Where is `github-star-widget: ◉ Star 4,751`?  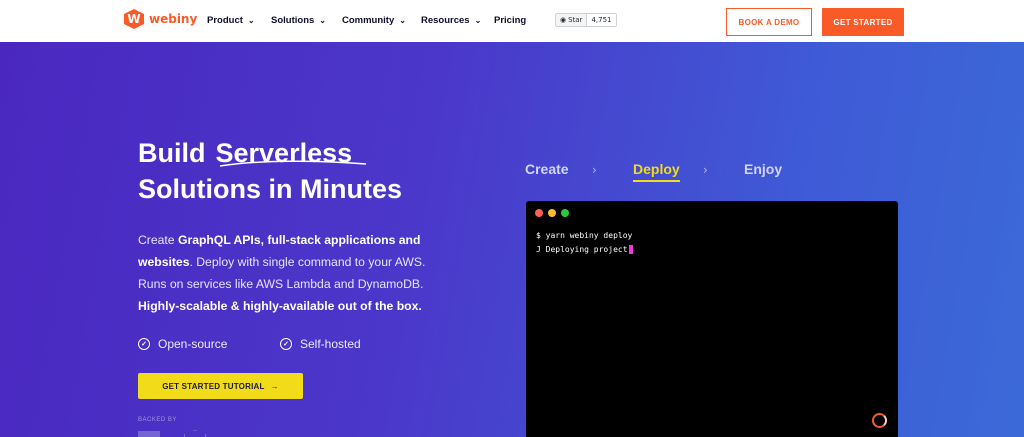 github-star-widget: ◉ Star 4,751 is located at coordinates (586, 20).